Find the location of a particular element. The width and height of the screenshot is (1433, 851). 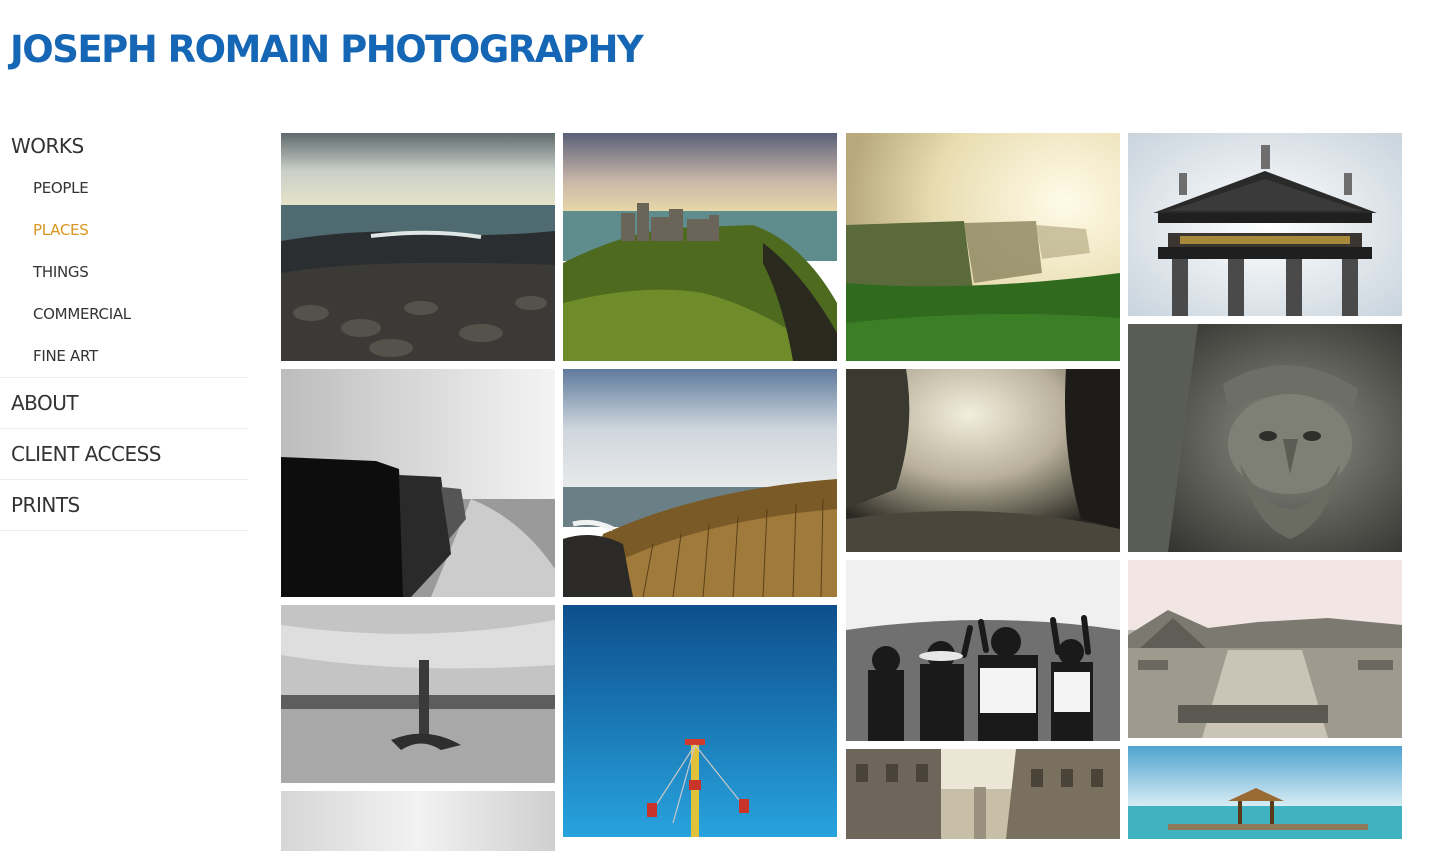

photo-dunluce-castle is located at coordinates (700, 247).